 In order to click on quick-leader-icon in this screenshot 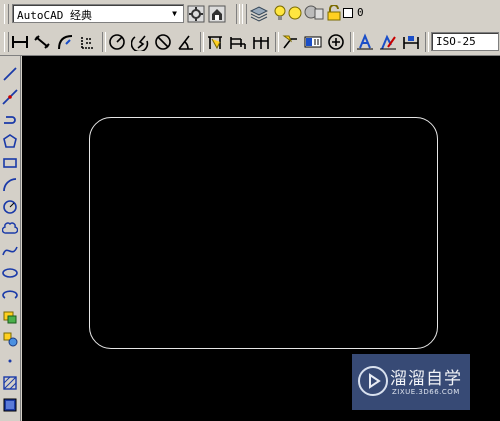, I will do `click(289, 42)`.